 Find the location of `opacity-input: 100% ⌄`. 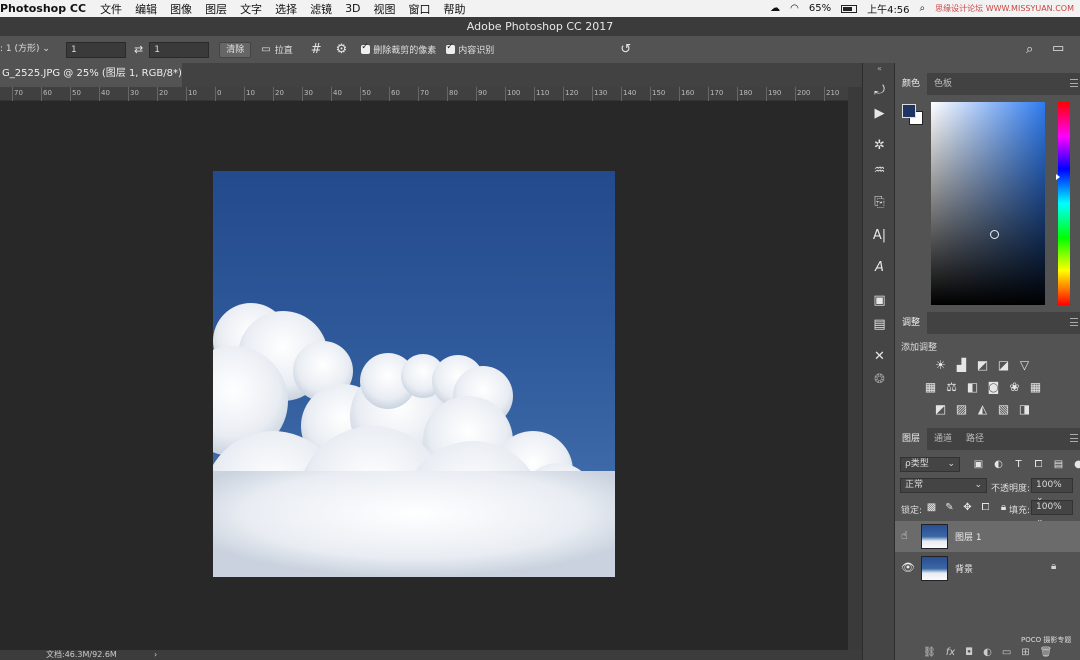

opacity-input: 100% ⌄ is located at coordinates (1052, 490).